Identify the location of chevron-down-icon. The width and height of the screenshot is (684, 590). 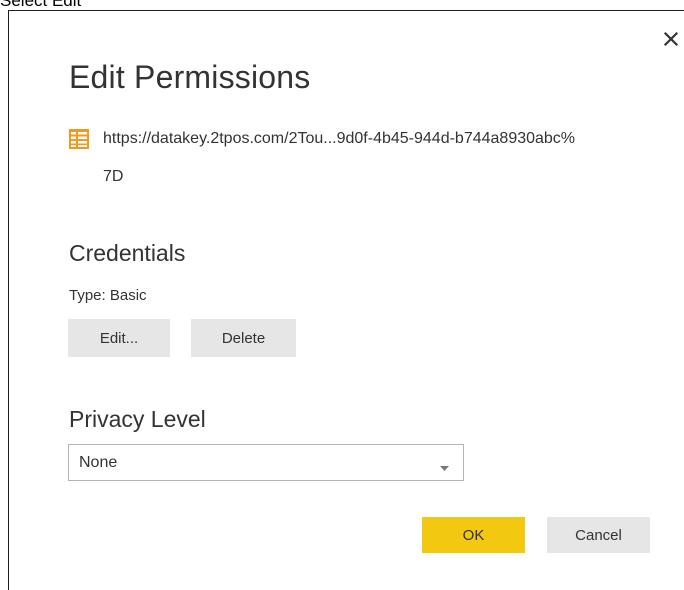
(444, 465).